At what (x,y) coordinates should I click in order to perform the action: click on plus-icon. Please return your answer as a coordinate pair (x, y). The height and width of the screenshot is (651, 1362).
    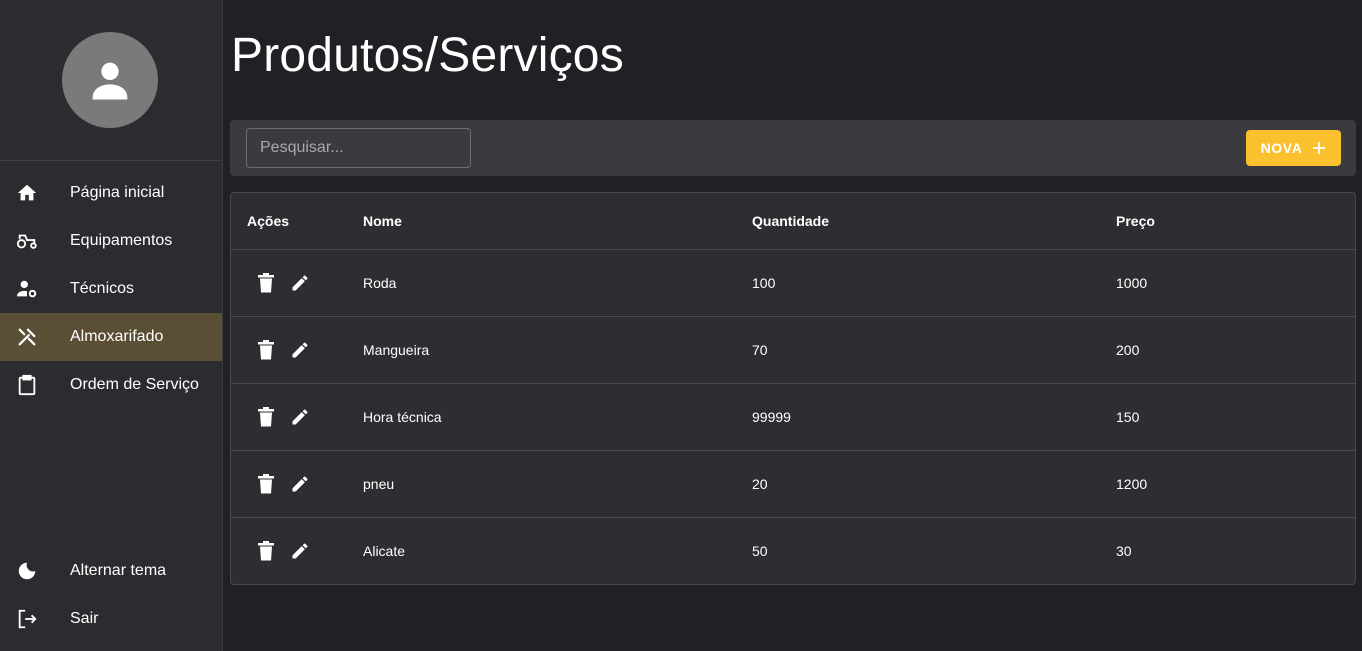
    Looking at the image, I should click on (1319, 148).